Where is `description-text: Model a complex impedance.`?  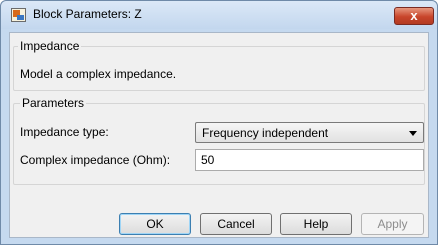 description-text: Model a complex impedance. is located at coordinates (98, 74).